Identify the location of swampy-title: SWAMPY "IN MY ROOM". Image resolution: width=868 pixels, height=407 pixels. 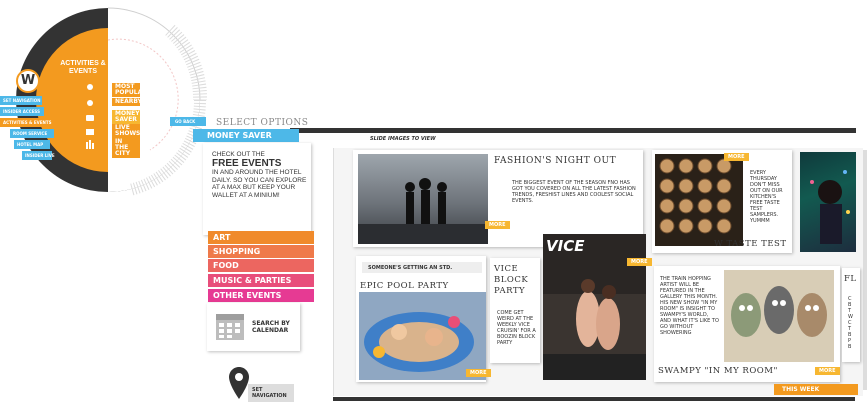
(718, 371).